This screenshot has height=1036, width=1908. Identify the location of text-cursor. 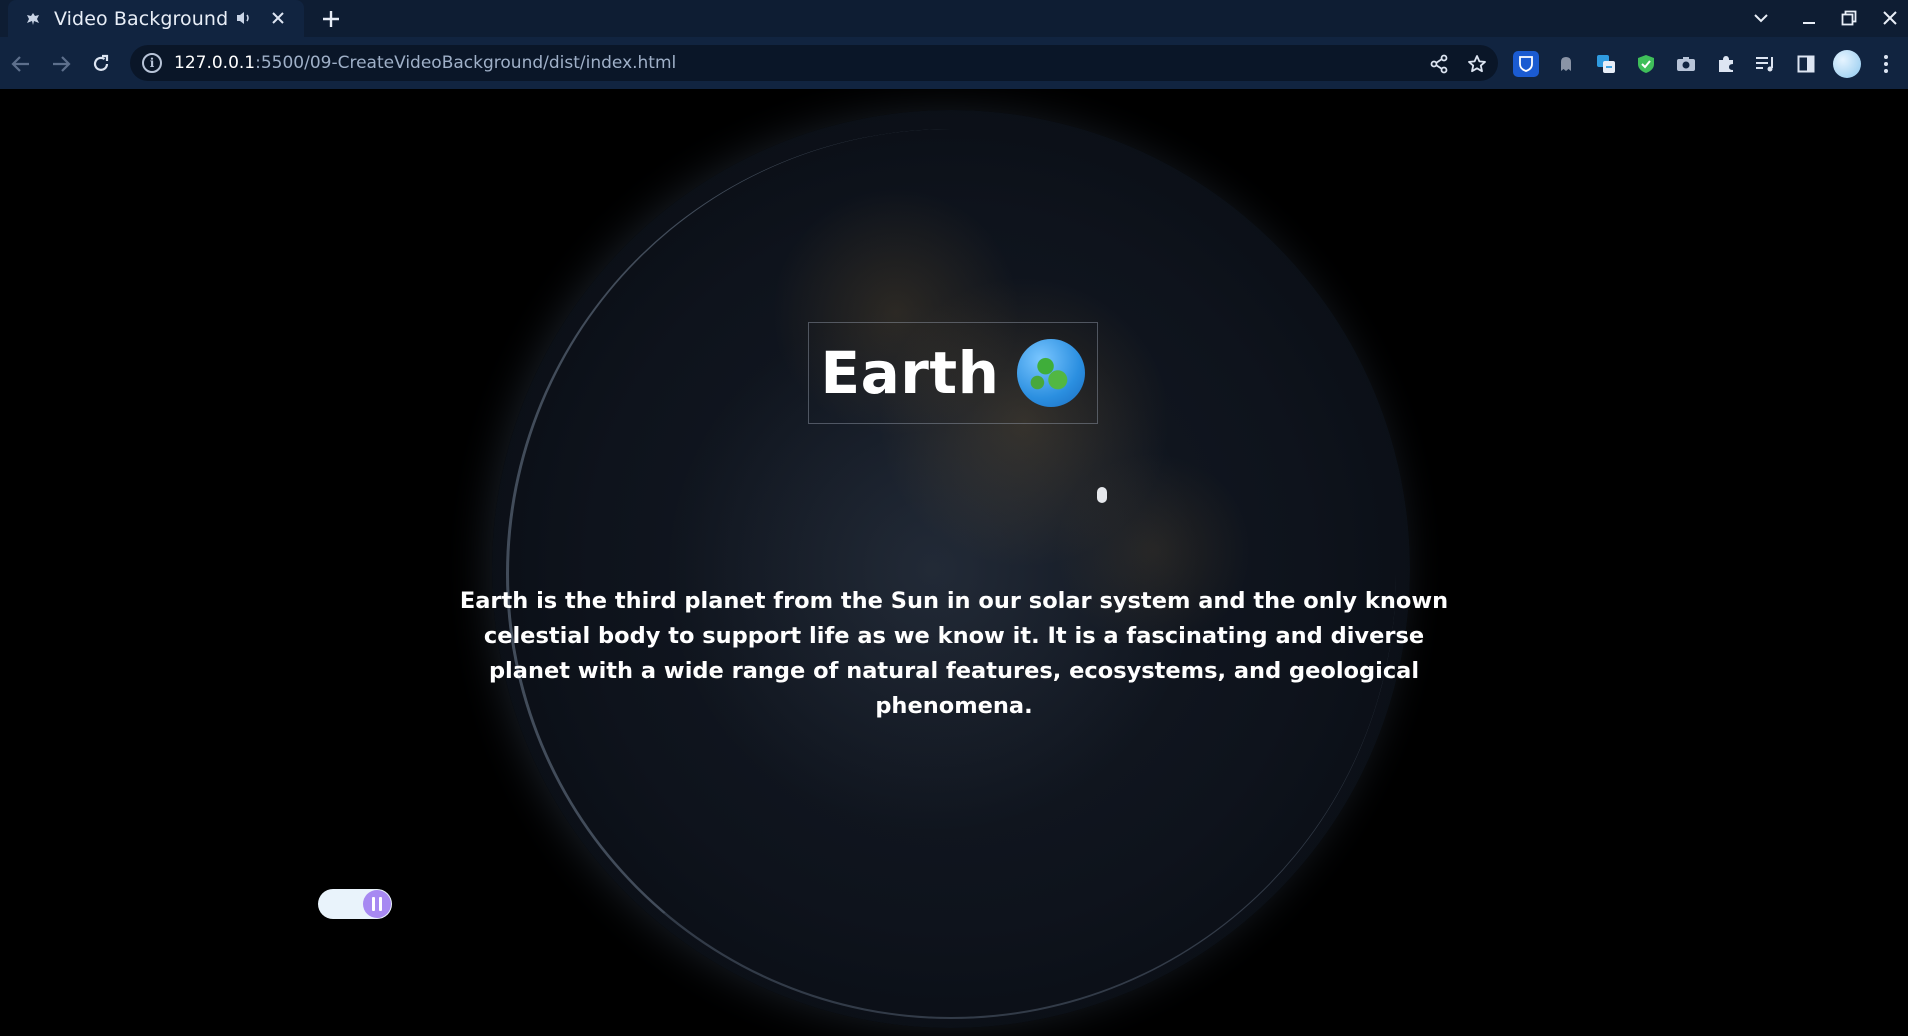
(1102, 495).